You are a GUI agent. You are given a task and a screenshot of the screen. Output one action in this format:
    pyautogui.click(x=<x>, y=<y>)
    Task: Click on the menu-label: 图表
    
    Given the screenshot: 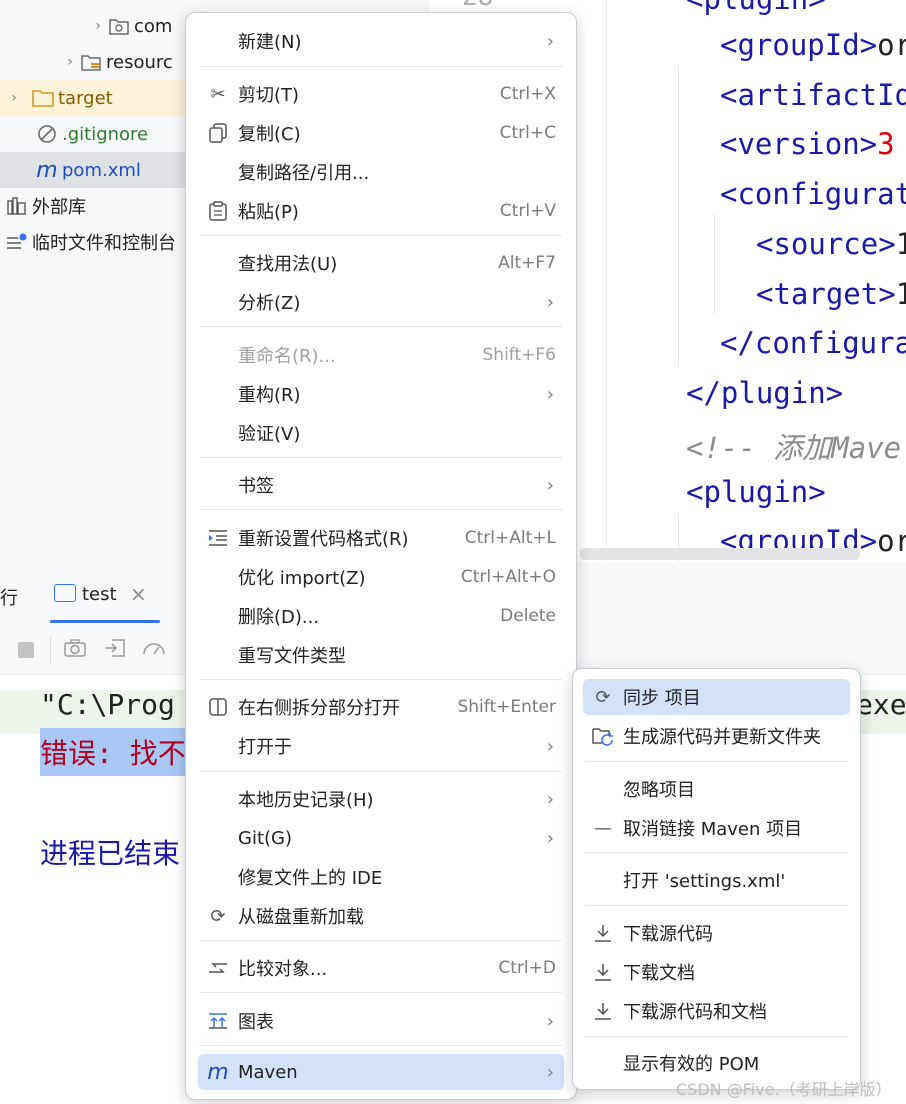 What is the action you would take?
    pyautogui.click(x=256, y=1022)
    